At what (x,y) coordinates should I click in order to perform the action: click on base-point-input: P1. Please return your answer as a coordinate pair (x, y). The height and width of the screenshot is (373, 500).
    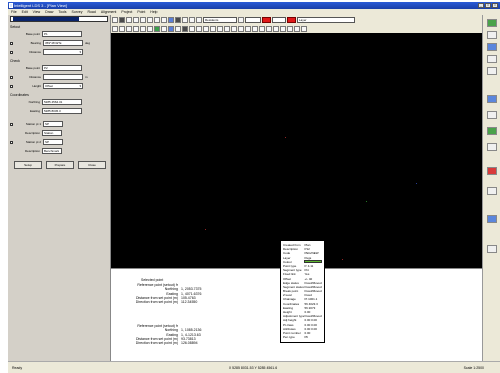
    Looking at the image, I should click on (62, 34).